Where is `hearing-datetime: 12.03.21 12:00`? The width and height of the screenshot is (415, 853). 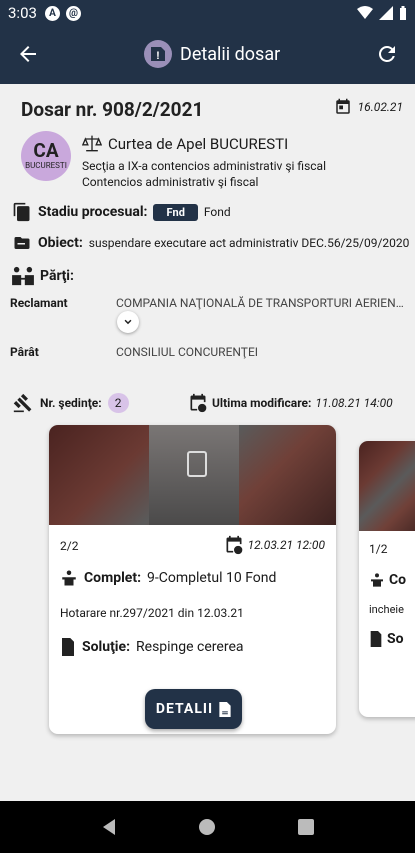 hearing-datetime: 12.03.21 12:00 is located at coordinates (274, 545).